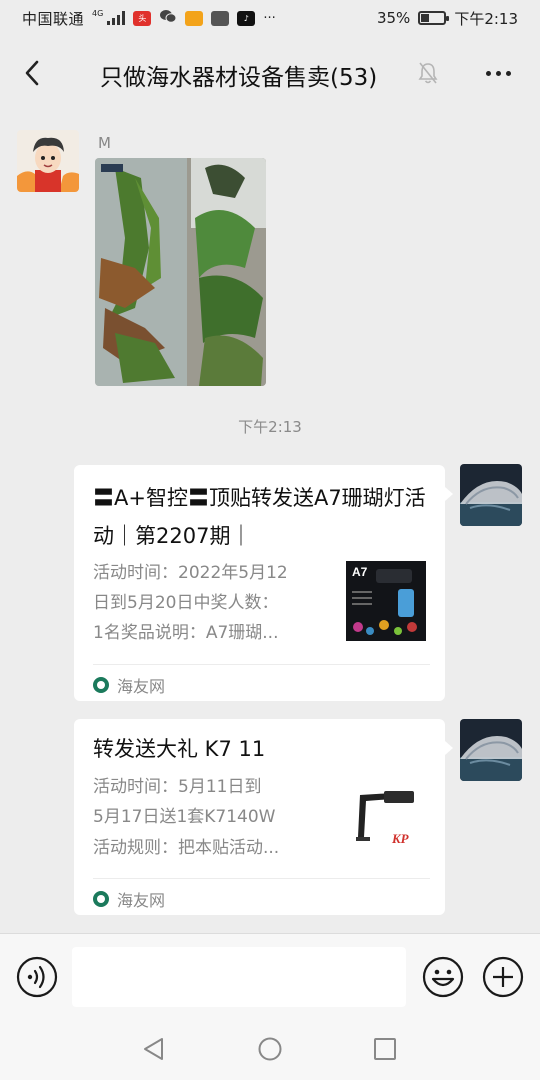 This screenshot has width=540, height=1080. I want to click on chat-input-bar, so click(270, 976).